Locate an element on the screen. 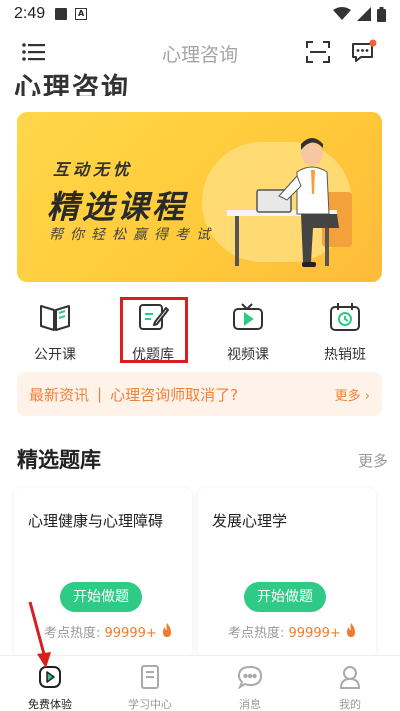  header-title: 心理咨询 is located at coordinates (199, 55).